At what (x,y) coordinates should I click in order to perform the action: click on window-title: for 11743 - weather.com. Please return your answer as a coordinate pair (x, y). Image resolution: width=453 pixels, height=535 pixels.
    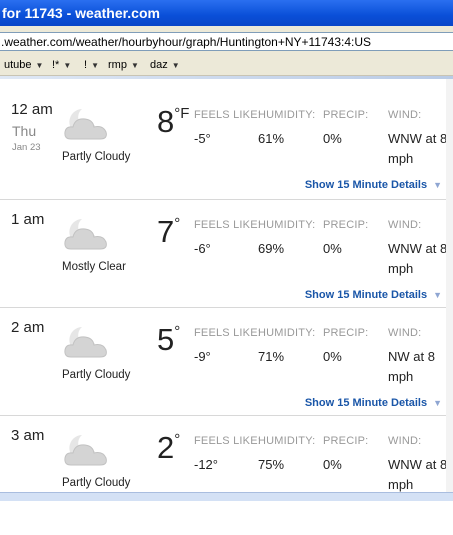
    Looking at the image, I should click on (81, 13).